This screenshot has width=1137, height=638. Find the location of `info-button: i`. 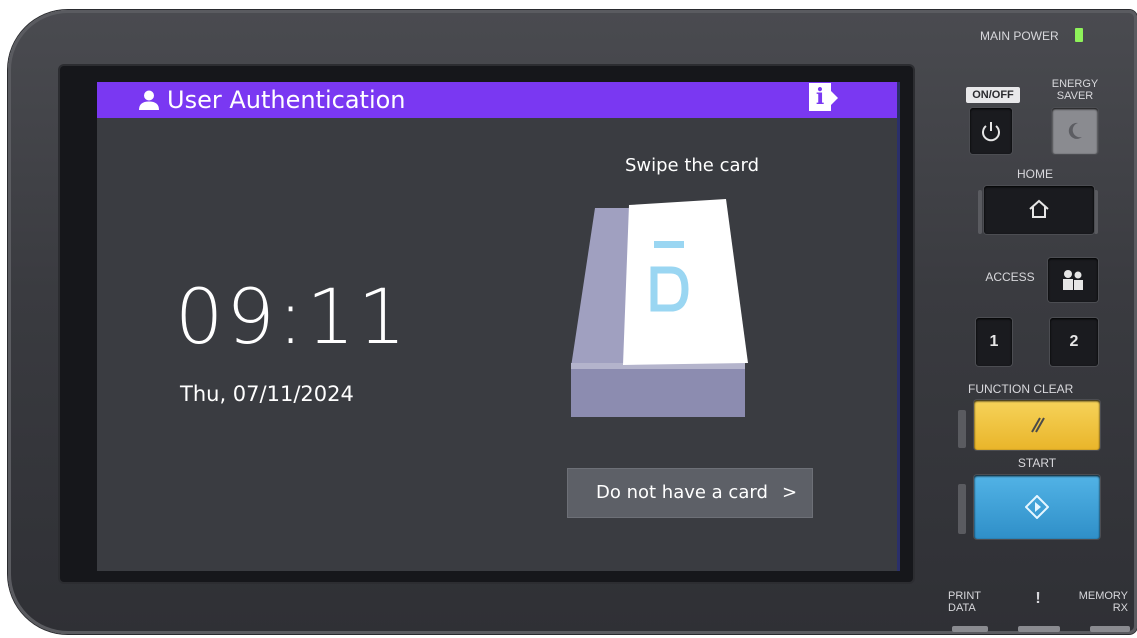

info-button: i is located at coordinates (823, 98).